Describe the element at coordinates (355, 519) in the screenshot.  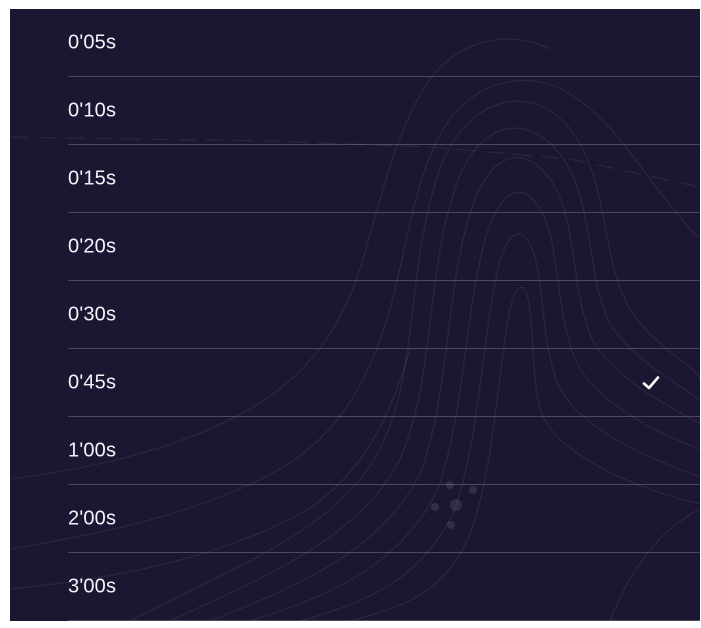
I see `interval-option: 2'00s` at that location.